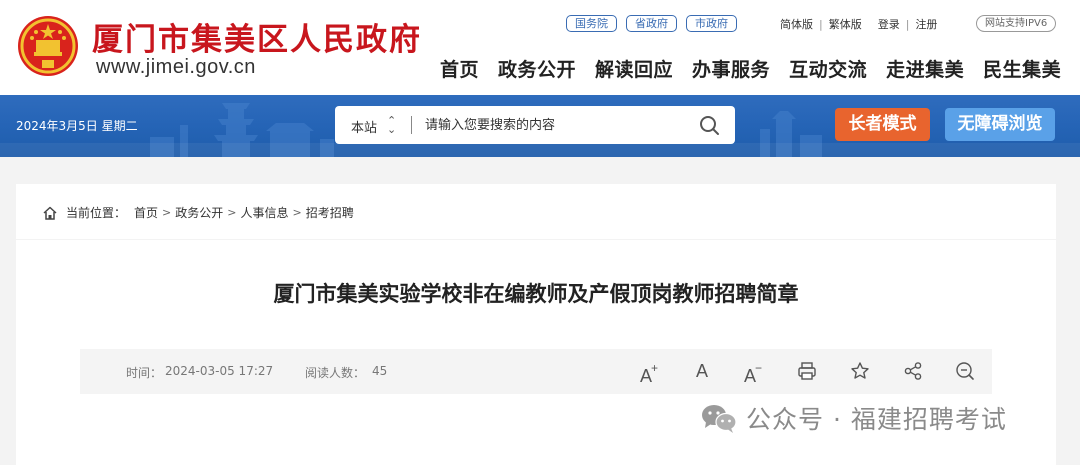 The width and height of the screenshot is (1080, 465). Describe the element at coordinates (536, 294) in the screenshot. I see `article-title: 厦门市集美实验学校非在编教师及产假顶岗教师招聘简章` at that location.